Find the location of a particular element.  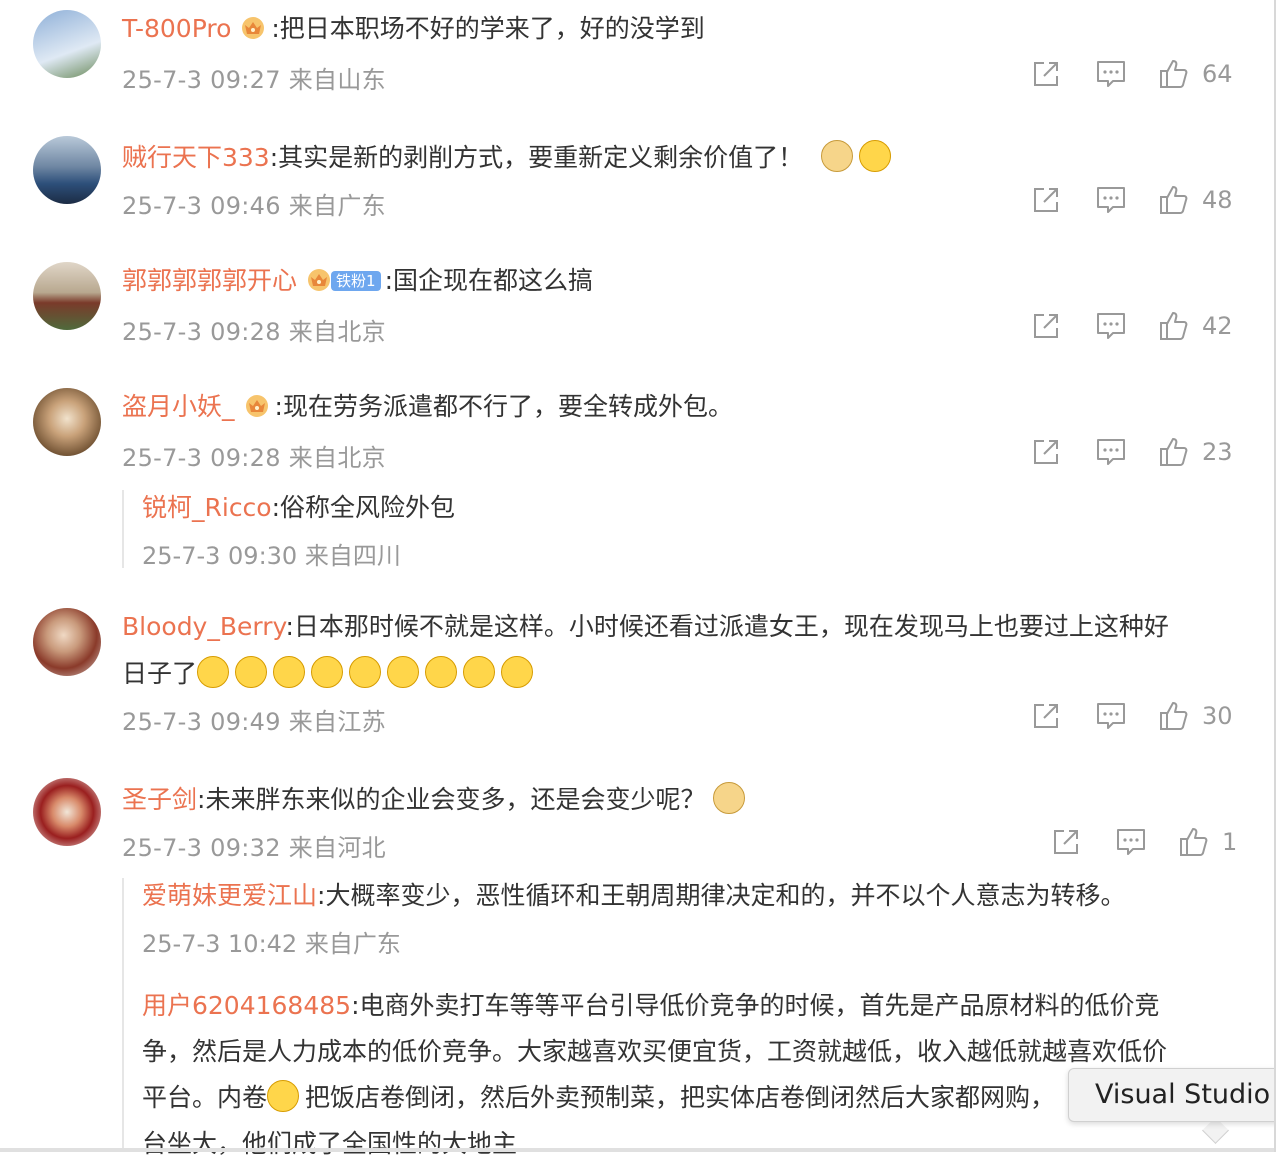

comment-text: :国企现在都这么搞 is located at coordinates (488, 280).